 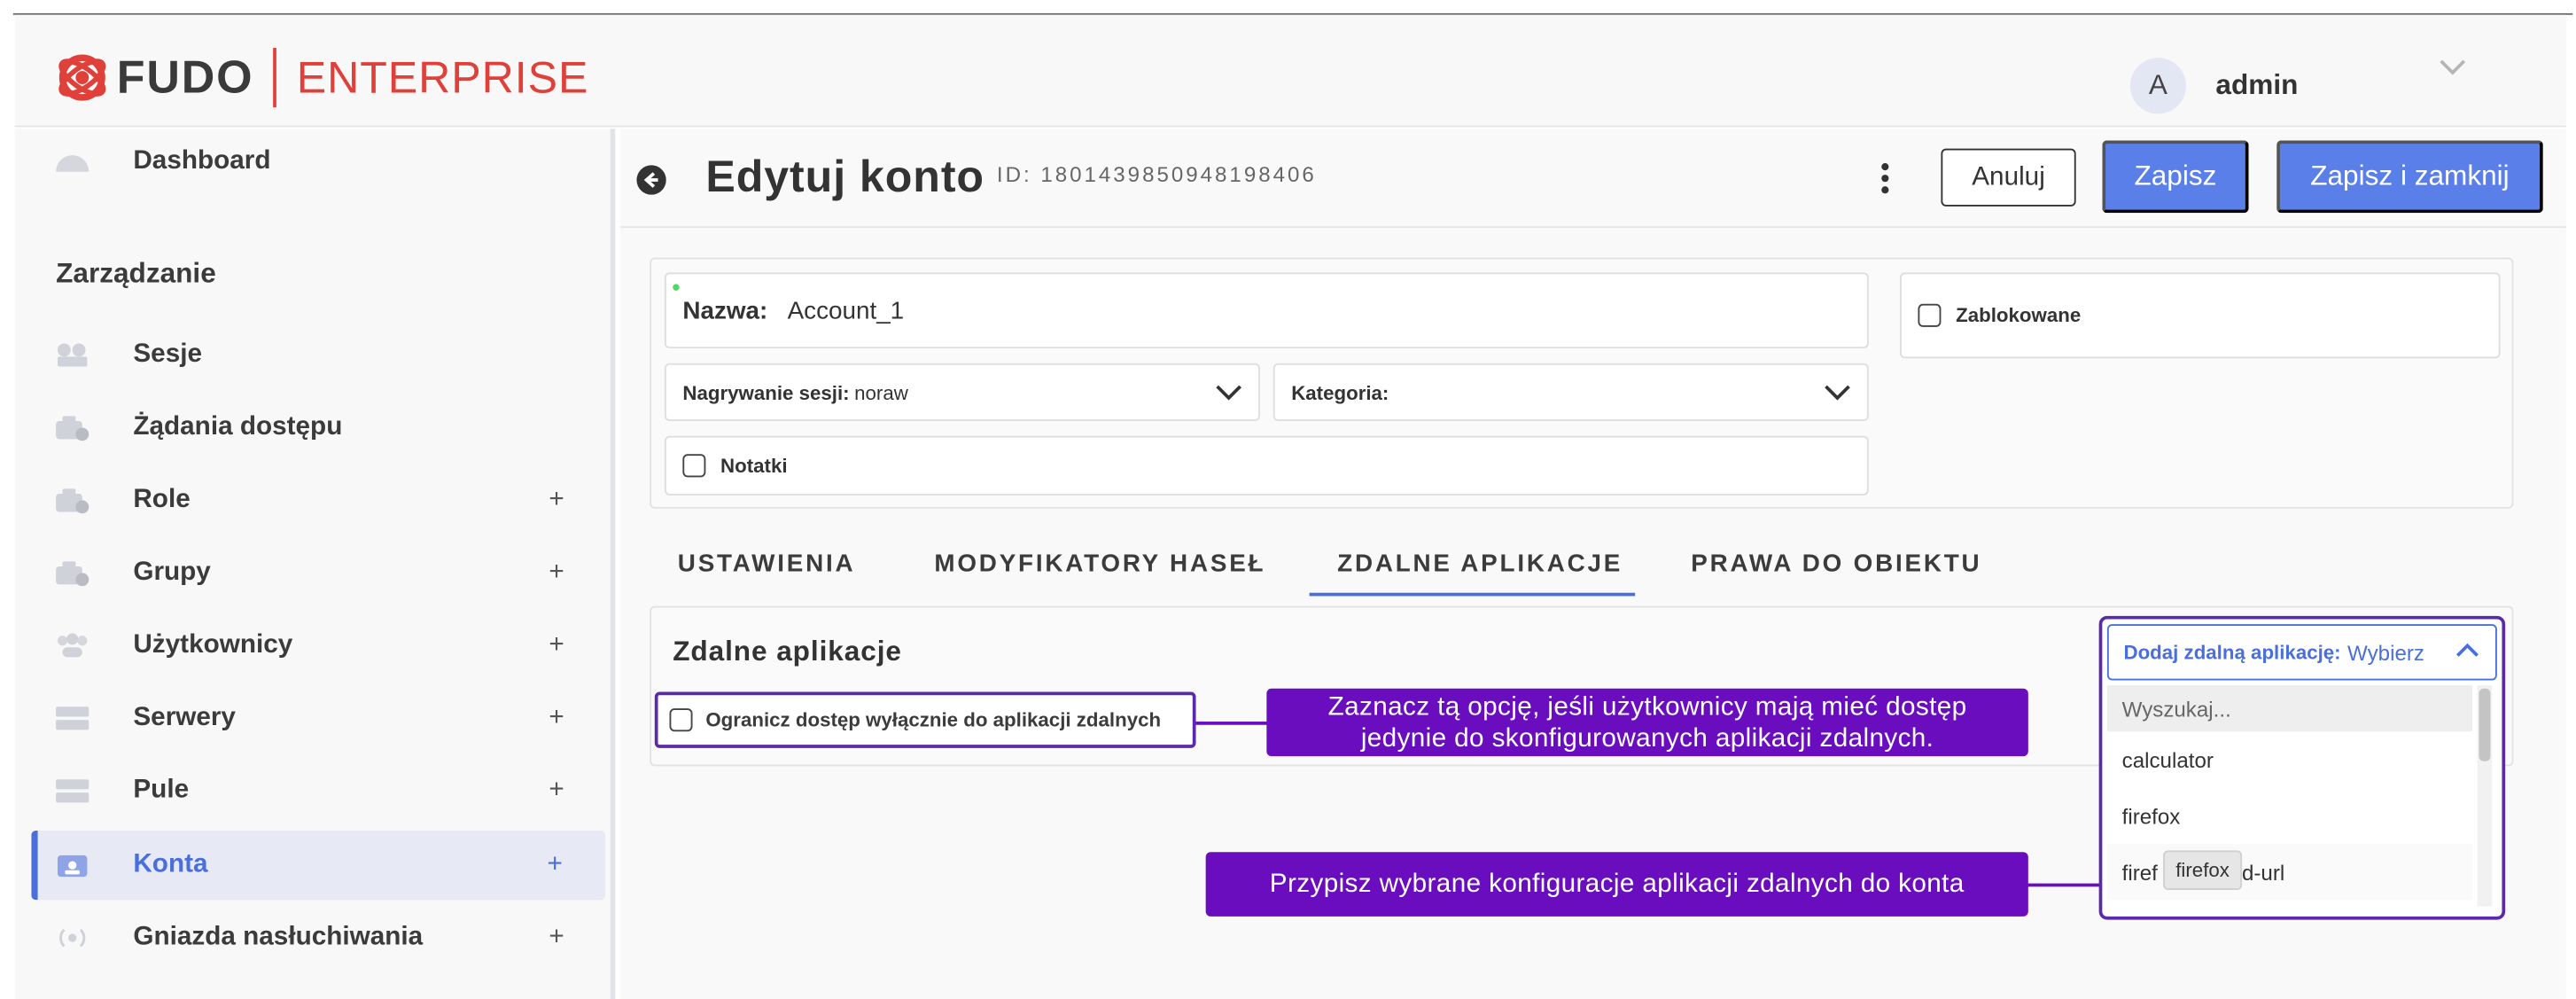 What do you see at coordinates (754, 466) in the screenshot?
I see `notes-label: Notatki` at bounding box center [754, 466].